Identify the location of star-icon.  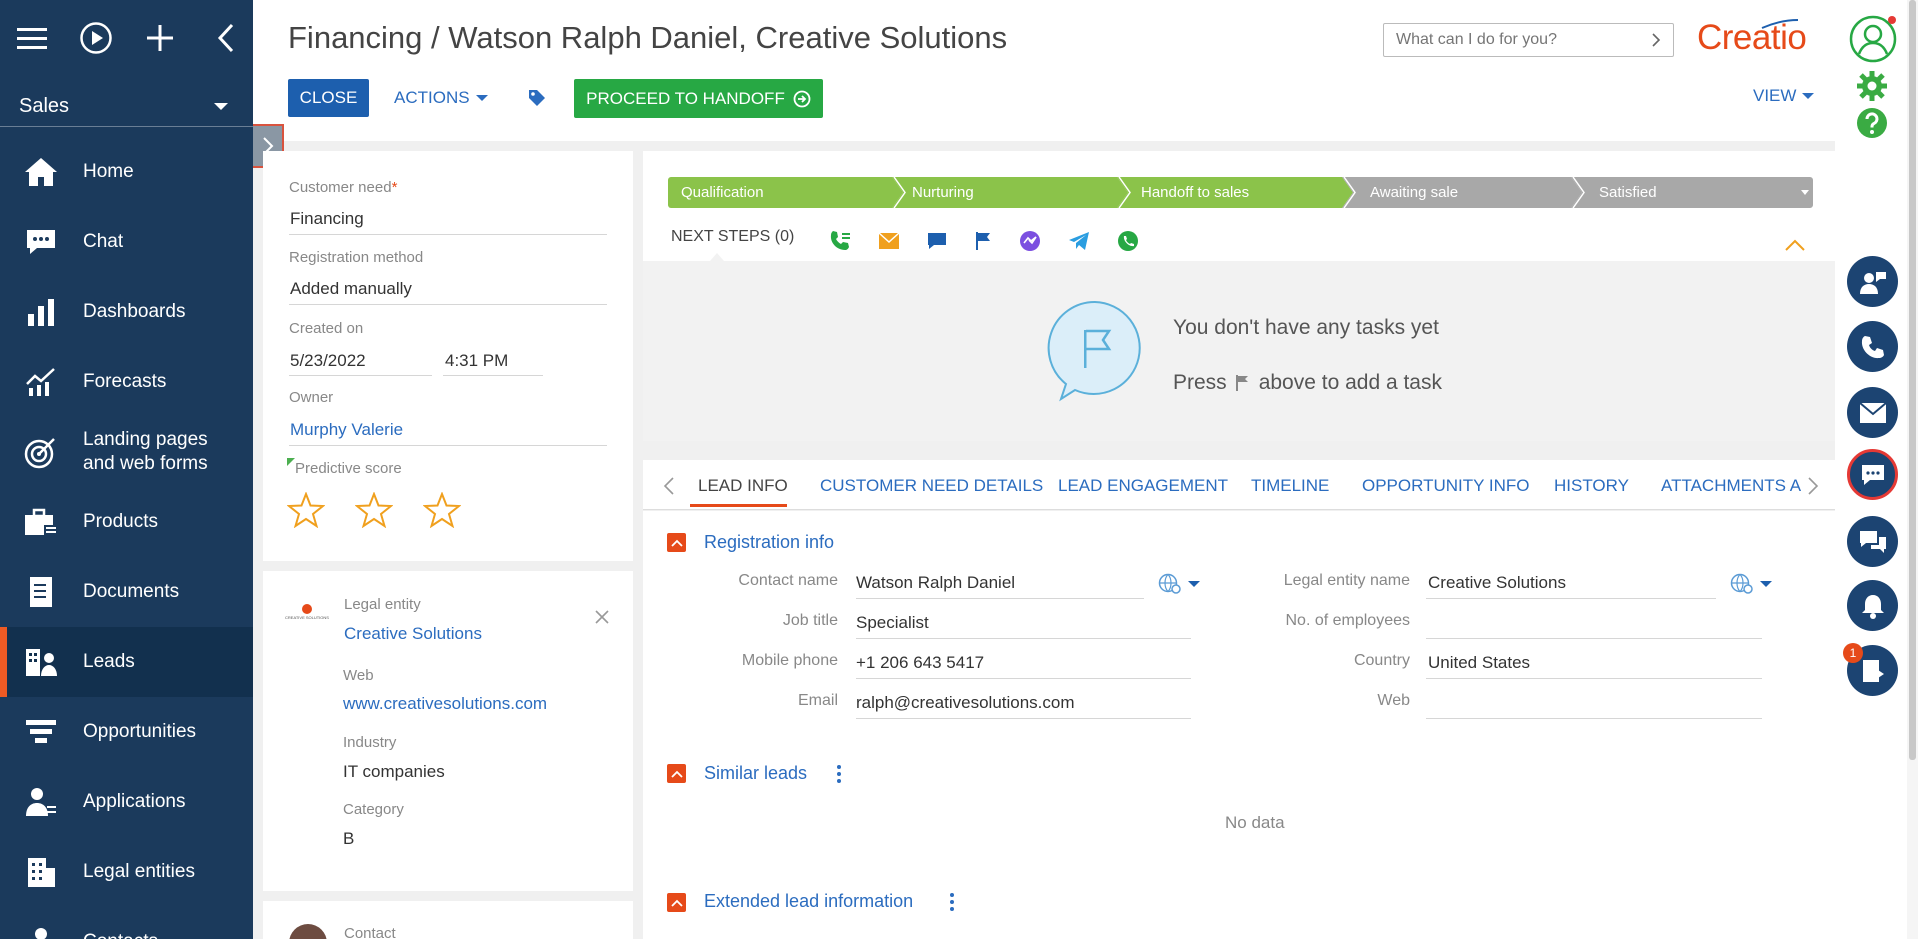
(374, 510).